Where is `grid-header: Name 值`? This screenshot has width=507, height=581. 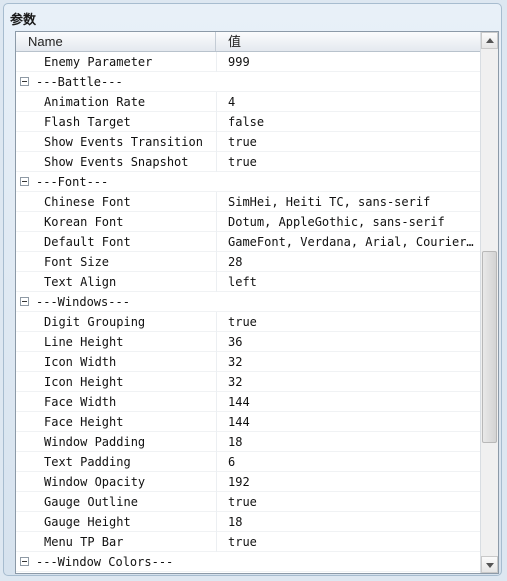
grid-header: Name 值 is located at coordinates (248, 42).